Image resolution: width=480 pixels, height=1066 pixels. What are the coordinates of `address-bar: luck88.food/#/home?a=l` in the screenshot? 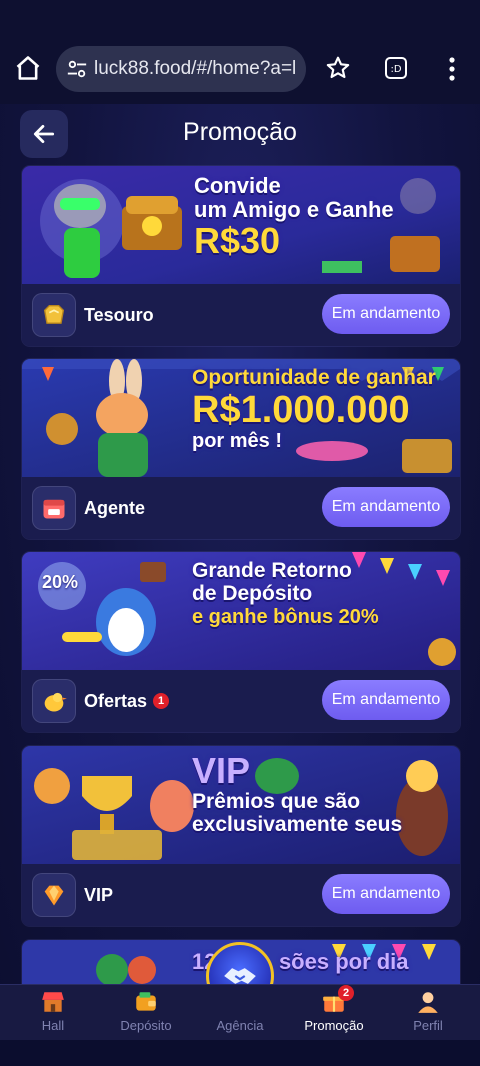 It's located at (181, 69).